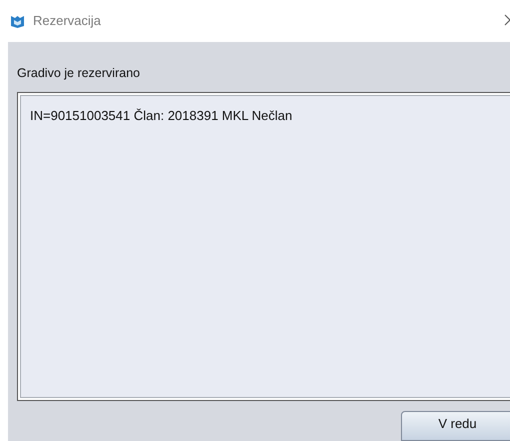 Image resolution: width=510 pixels, height=441 pixels. What do you see at coordinates (17, 21) in the screenshot?
I see `app-icon` at bounding box center [17, 21].